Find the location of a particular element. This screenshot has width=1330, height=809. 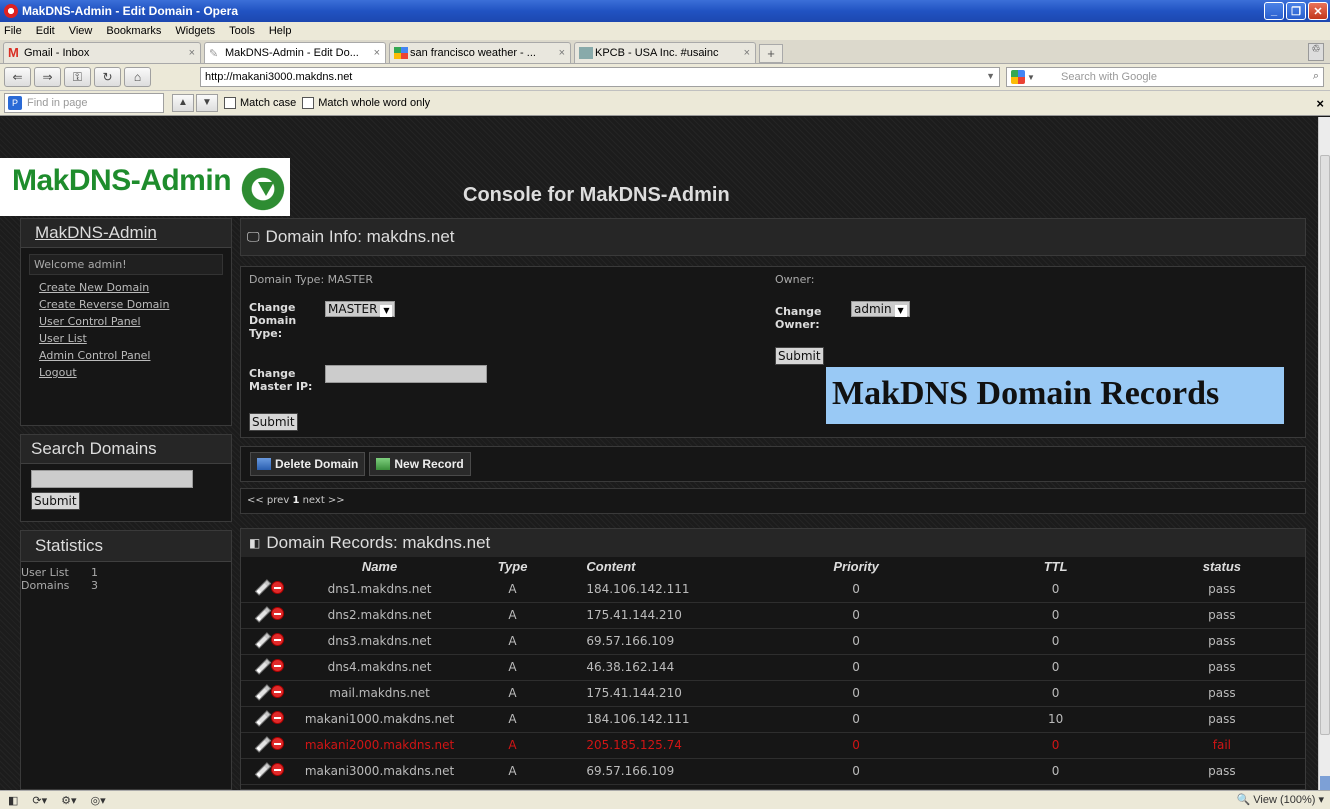

domain-submit-button: Submit is located at coordinates (273, 422).